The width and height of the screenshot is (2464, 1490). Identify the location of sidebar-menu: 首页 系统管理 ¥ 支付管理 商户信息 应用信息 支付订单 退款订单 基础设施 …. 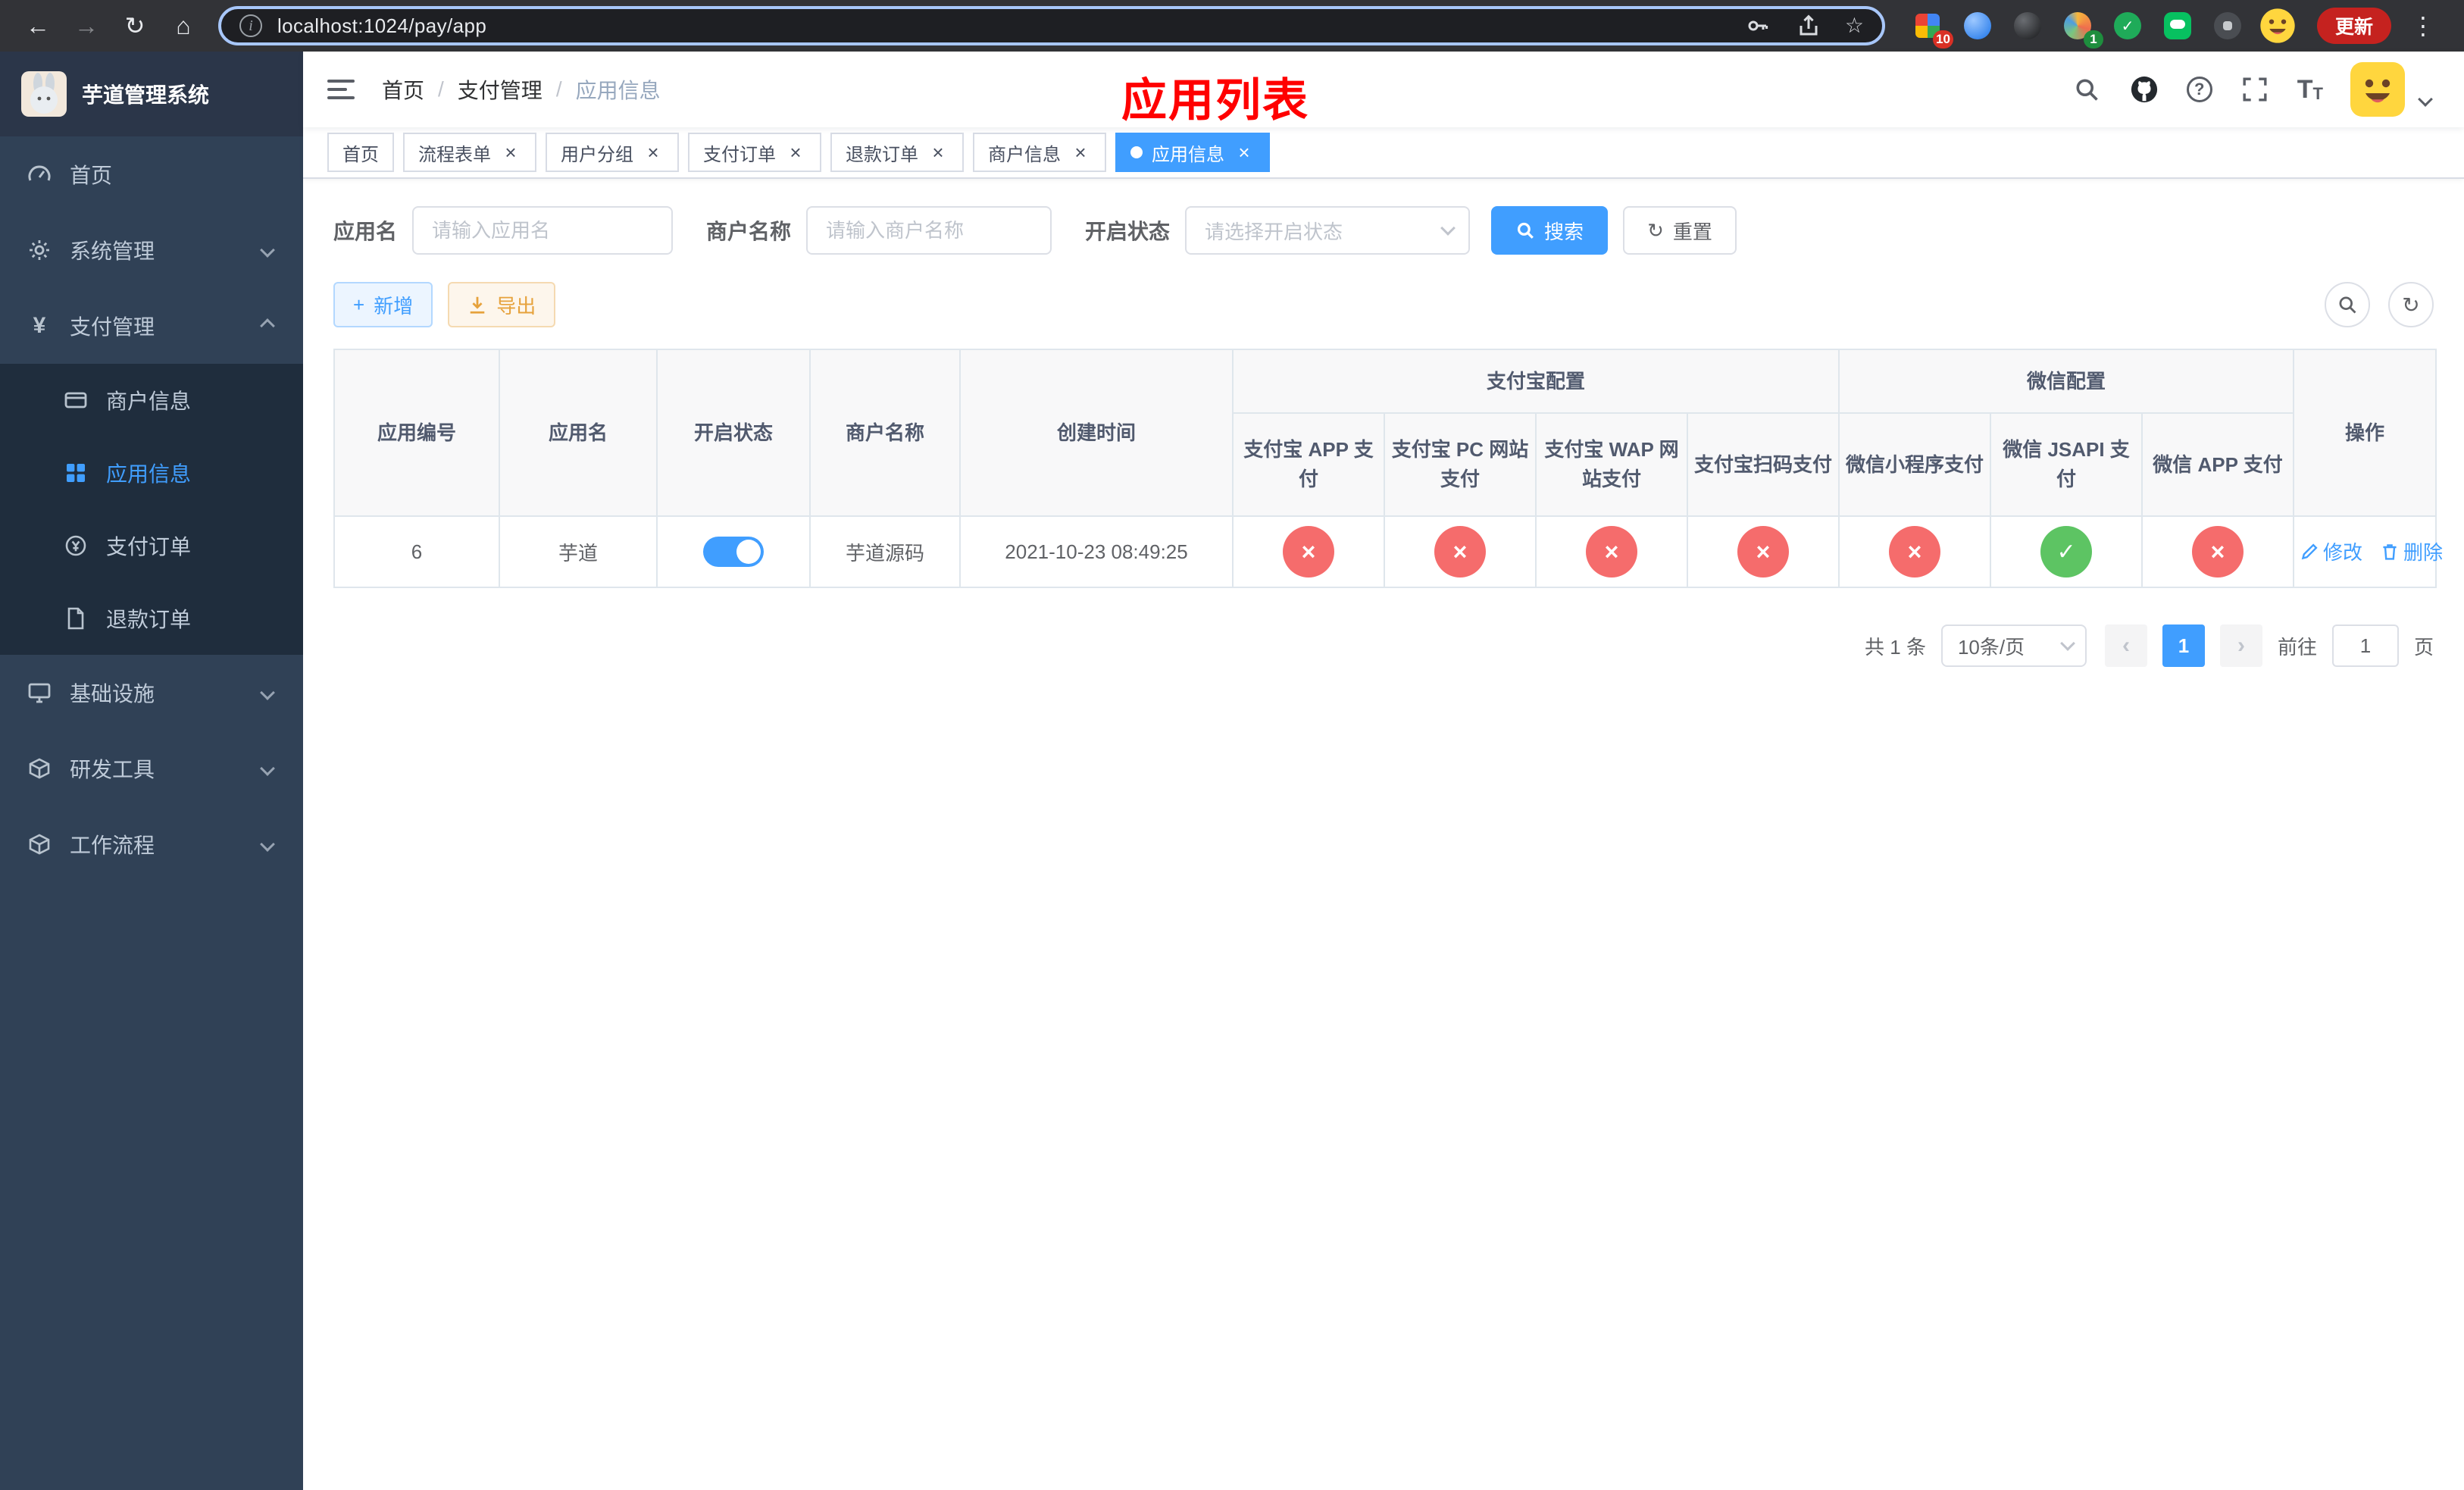
(151, 509).